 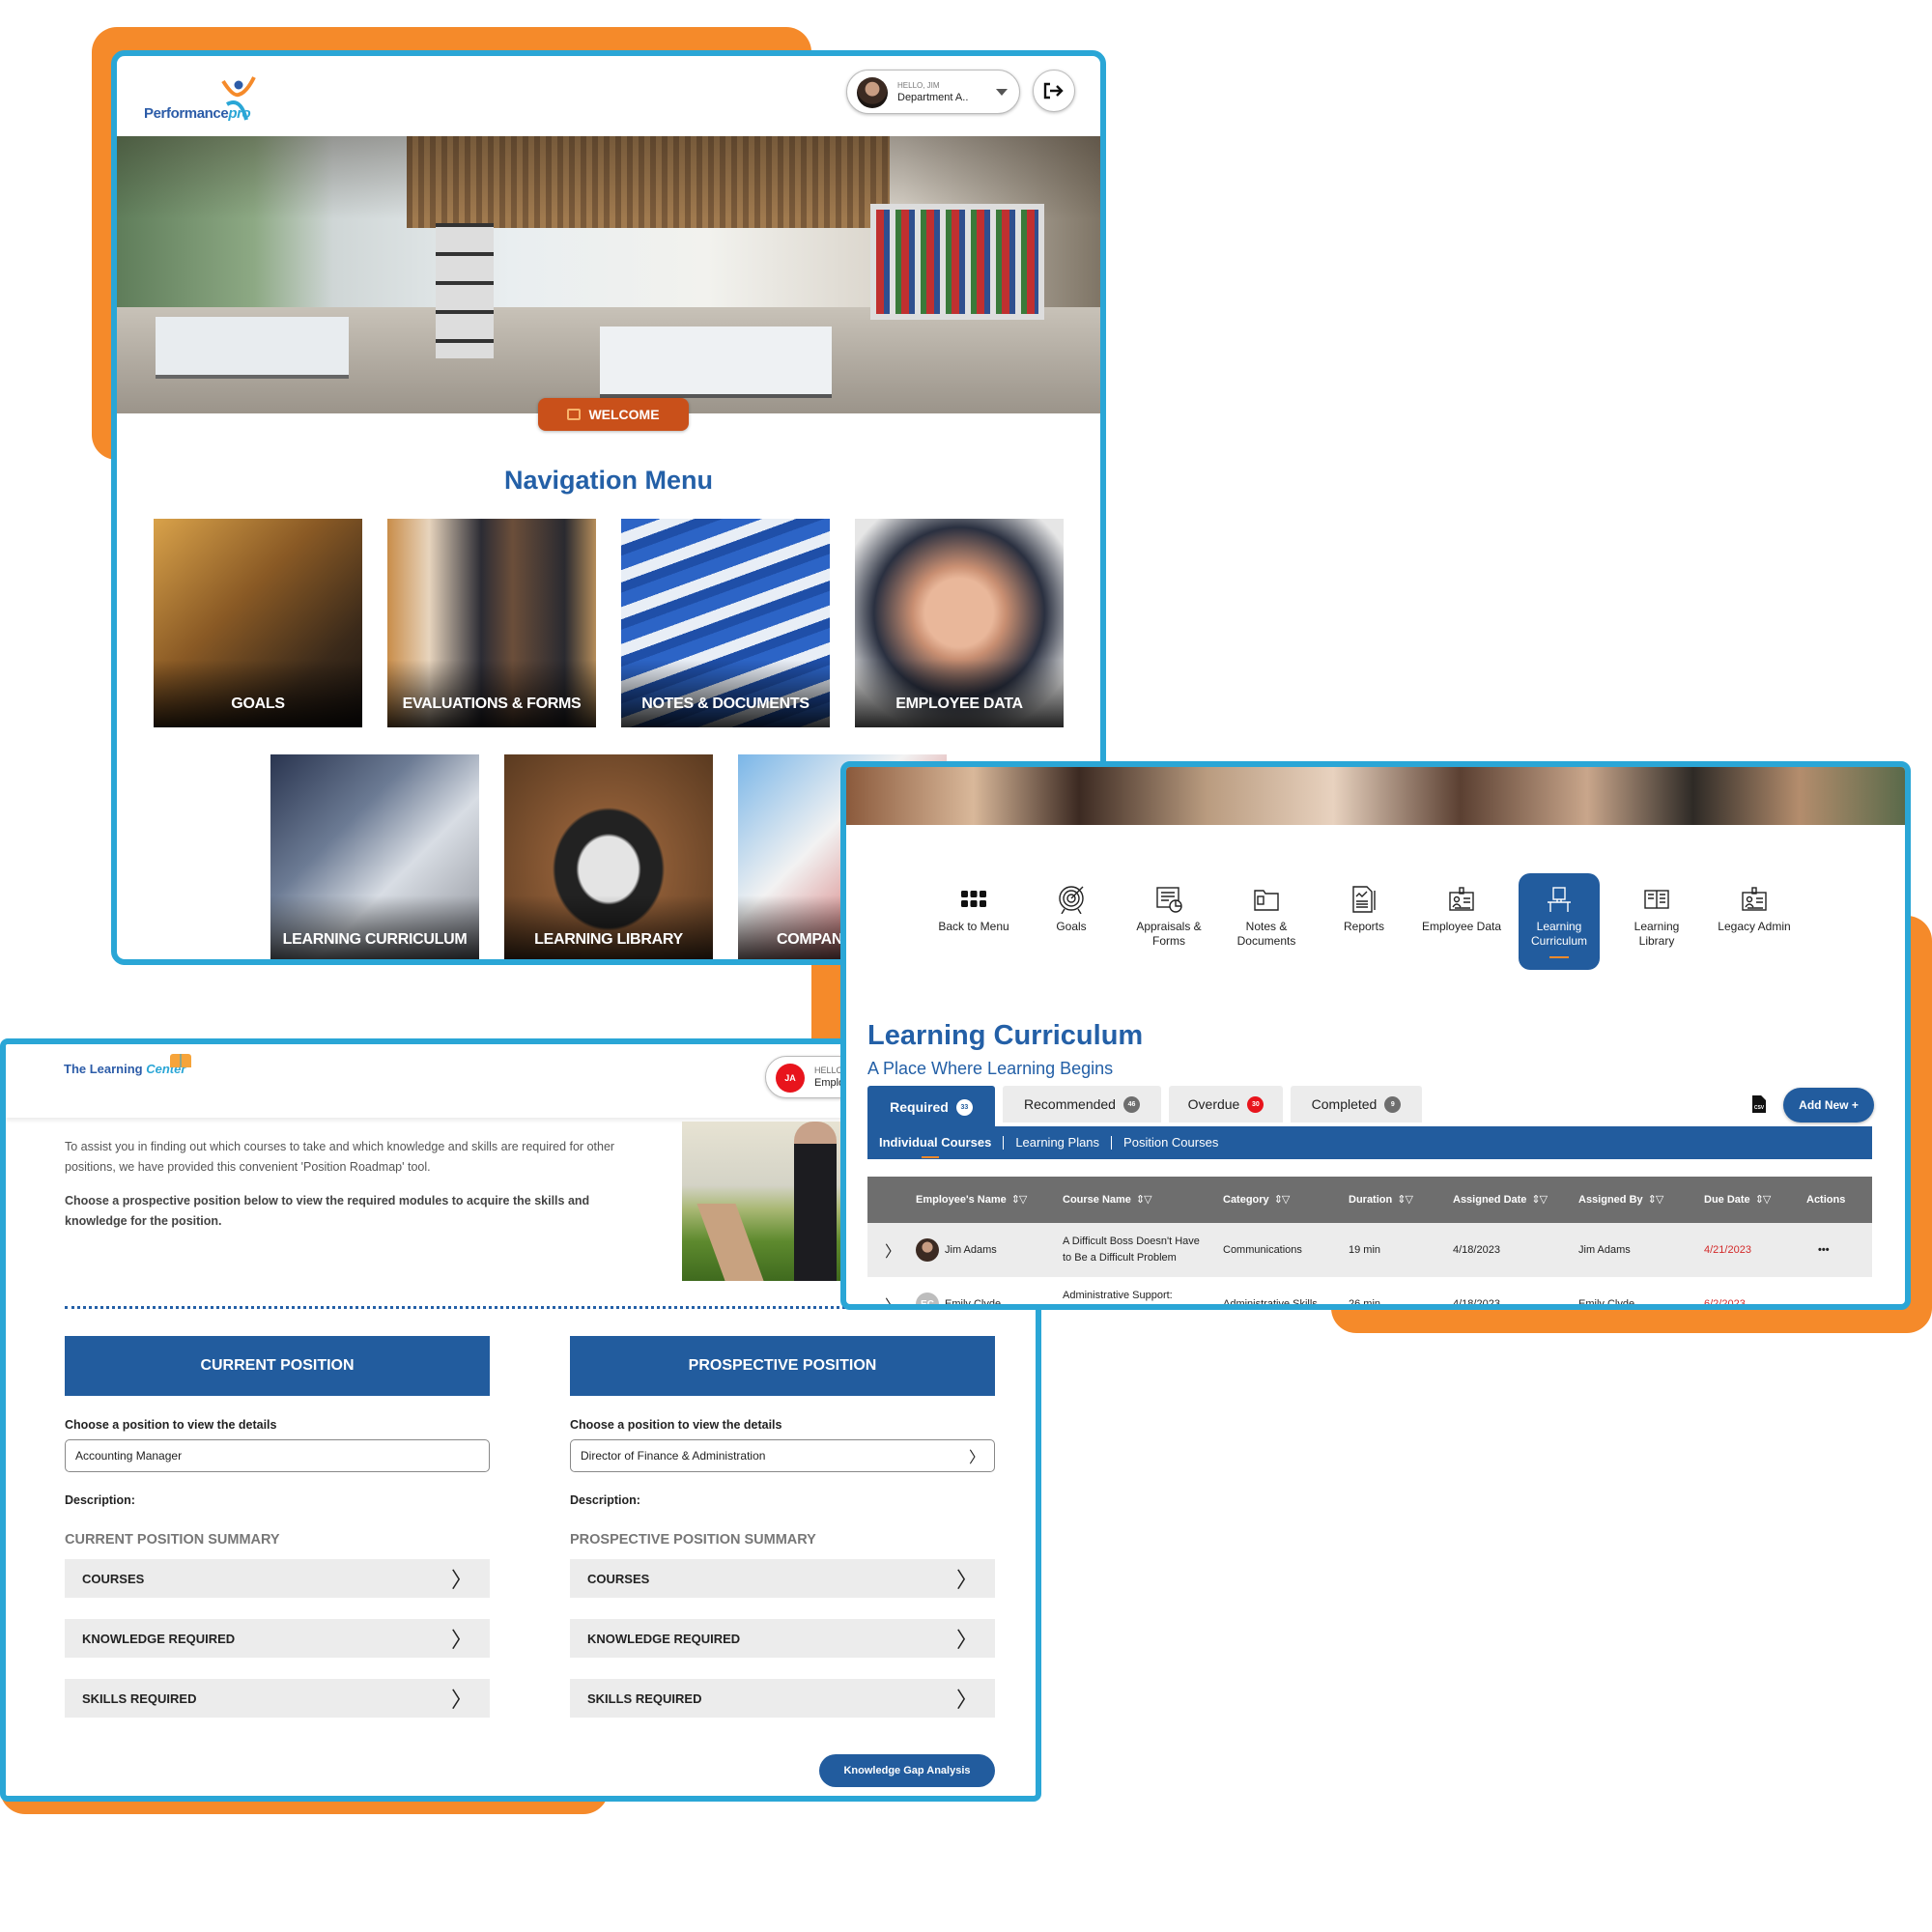 What do you see at coordinates (1364, 926) in the screenshot?
I see `module-label: Reports` at bounding box center [1364, 926].